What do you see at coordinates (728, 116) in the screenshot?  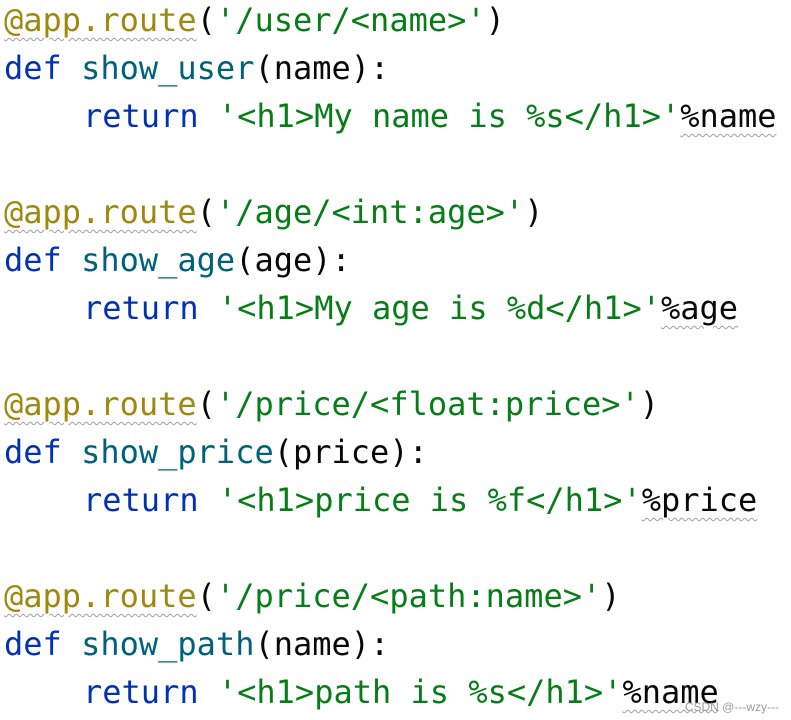 I see `format-operator-token: %name` at bounding box center [728, 116].